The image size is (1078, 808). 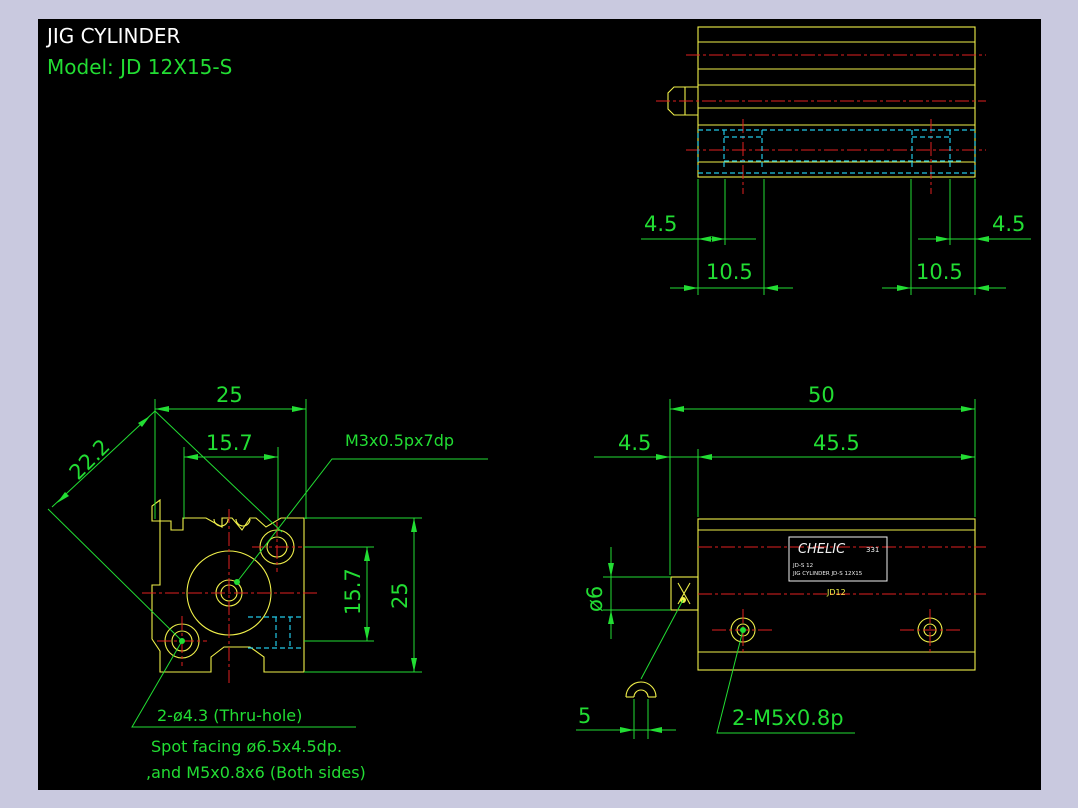 I want to click on nameplate-brand: CHELIC, so click(x=822, y=549).